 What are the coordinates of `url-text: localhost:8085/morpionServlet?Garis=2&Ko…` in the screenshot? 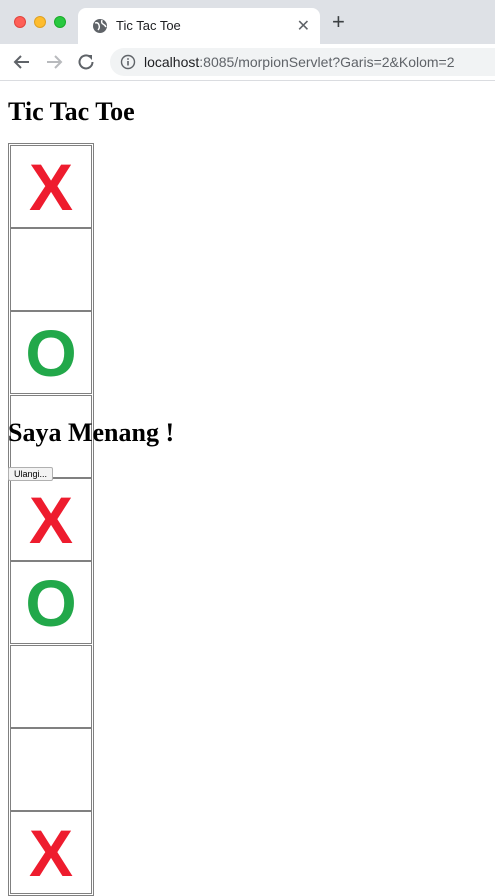 It's located at (299, 62).